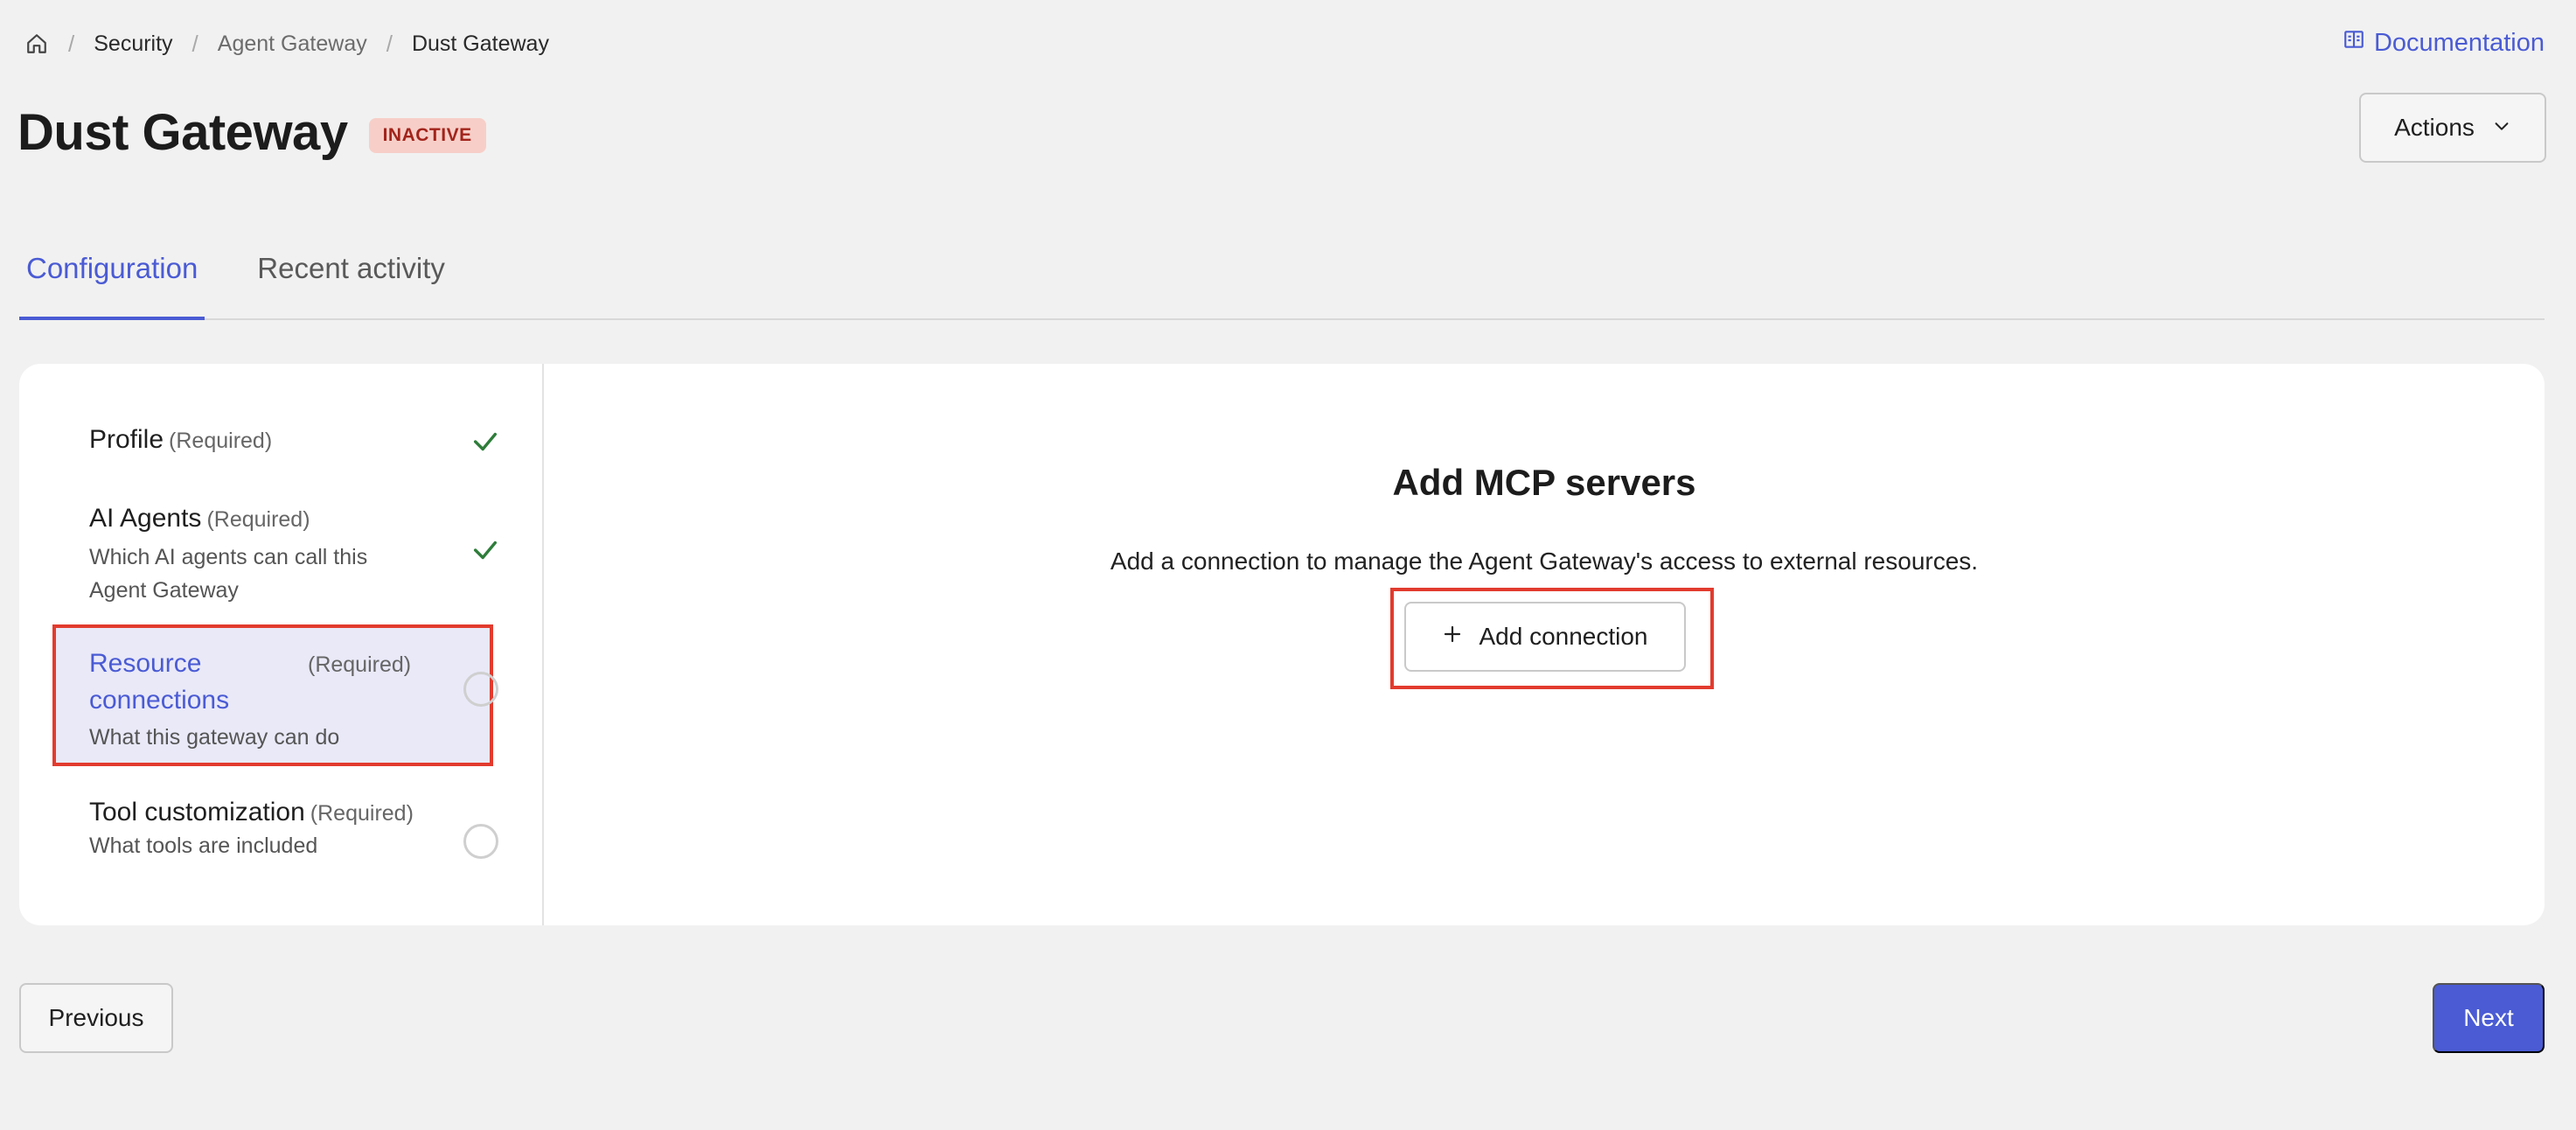  I want to click on status-badge: INACTIVE, so click(427, 135).